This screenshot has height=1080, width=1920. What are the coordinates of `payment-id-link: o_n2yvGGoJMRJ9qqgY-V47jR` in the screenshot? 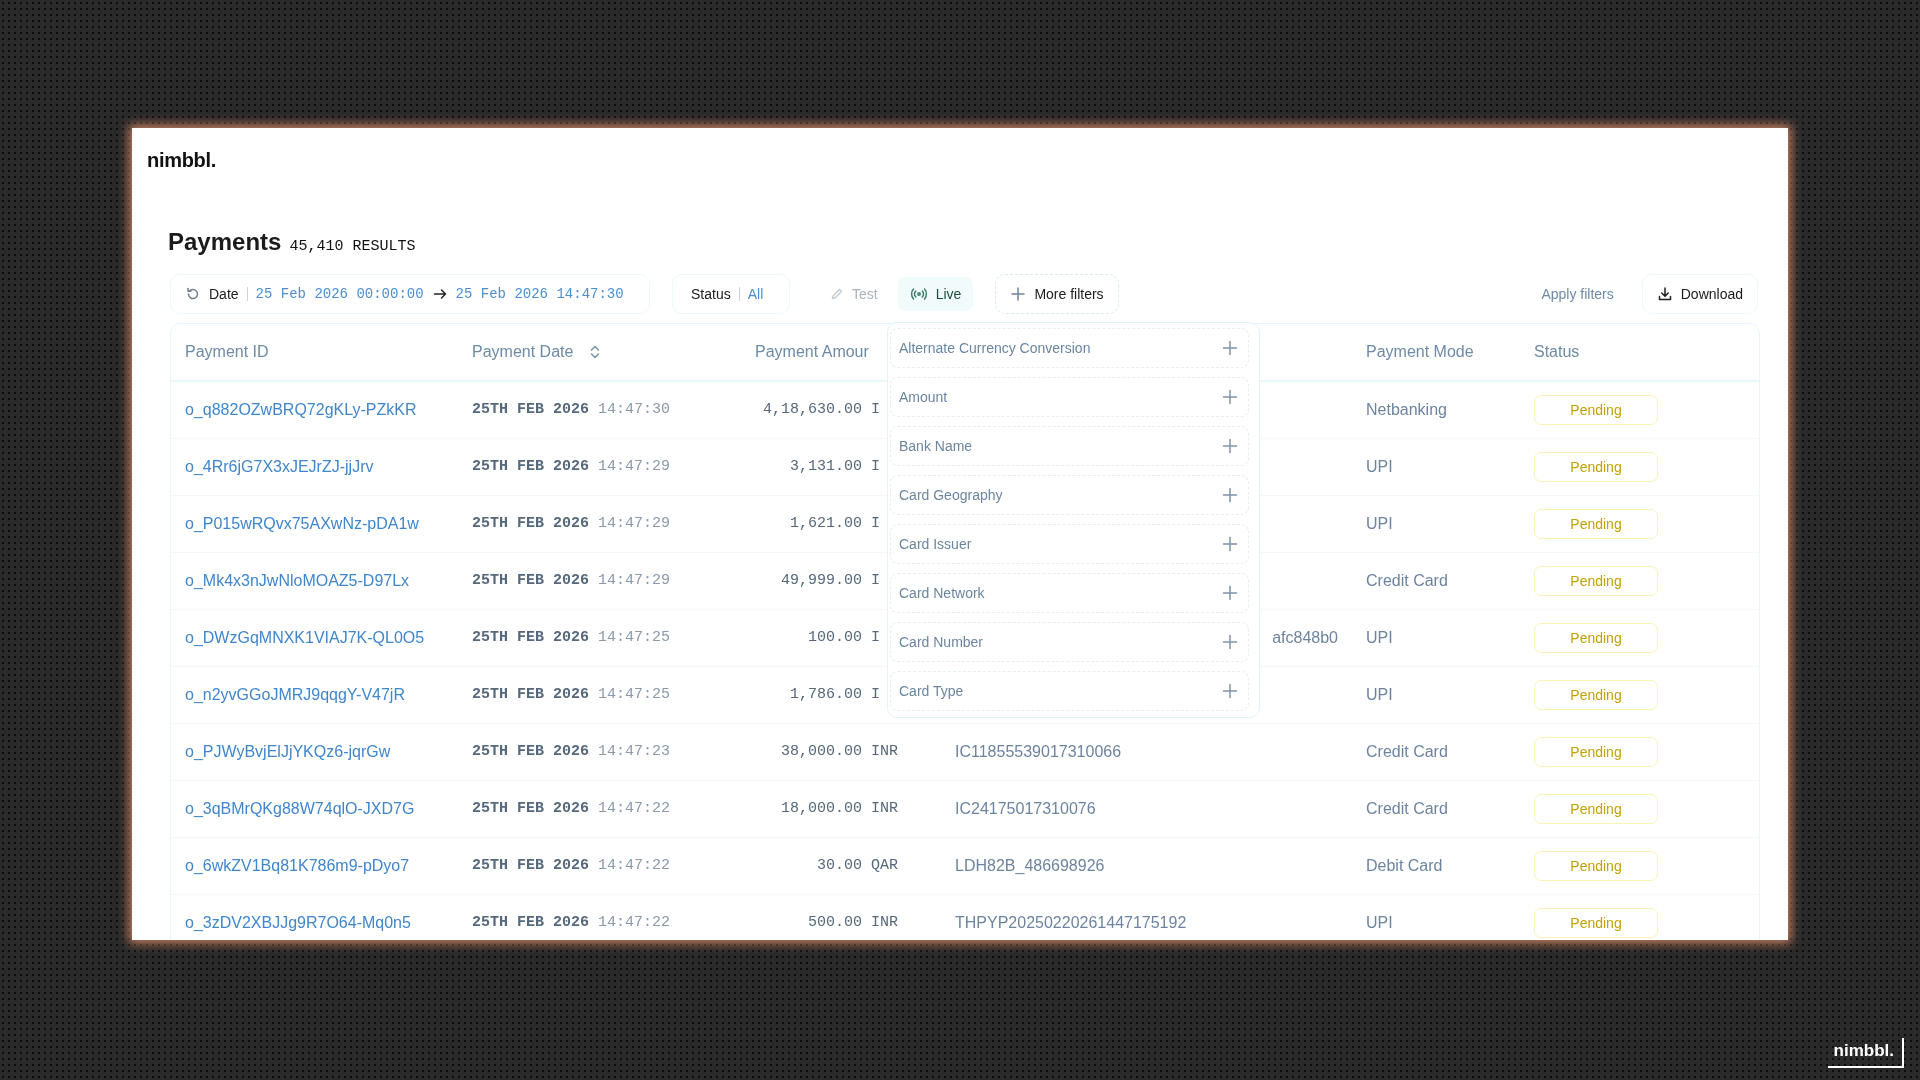 It's located at (328, 695).